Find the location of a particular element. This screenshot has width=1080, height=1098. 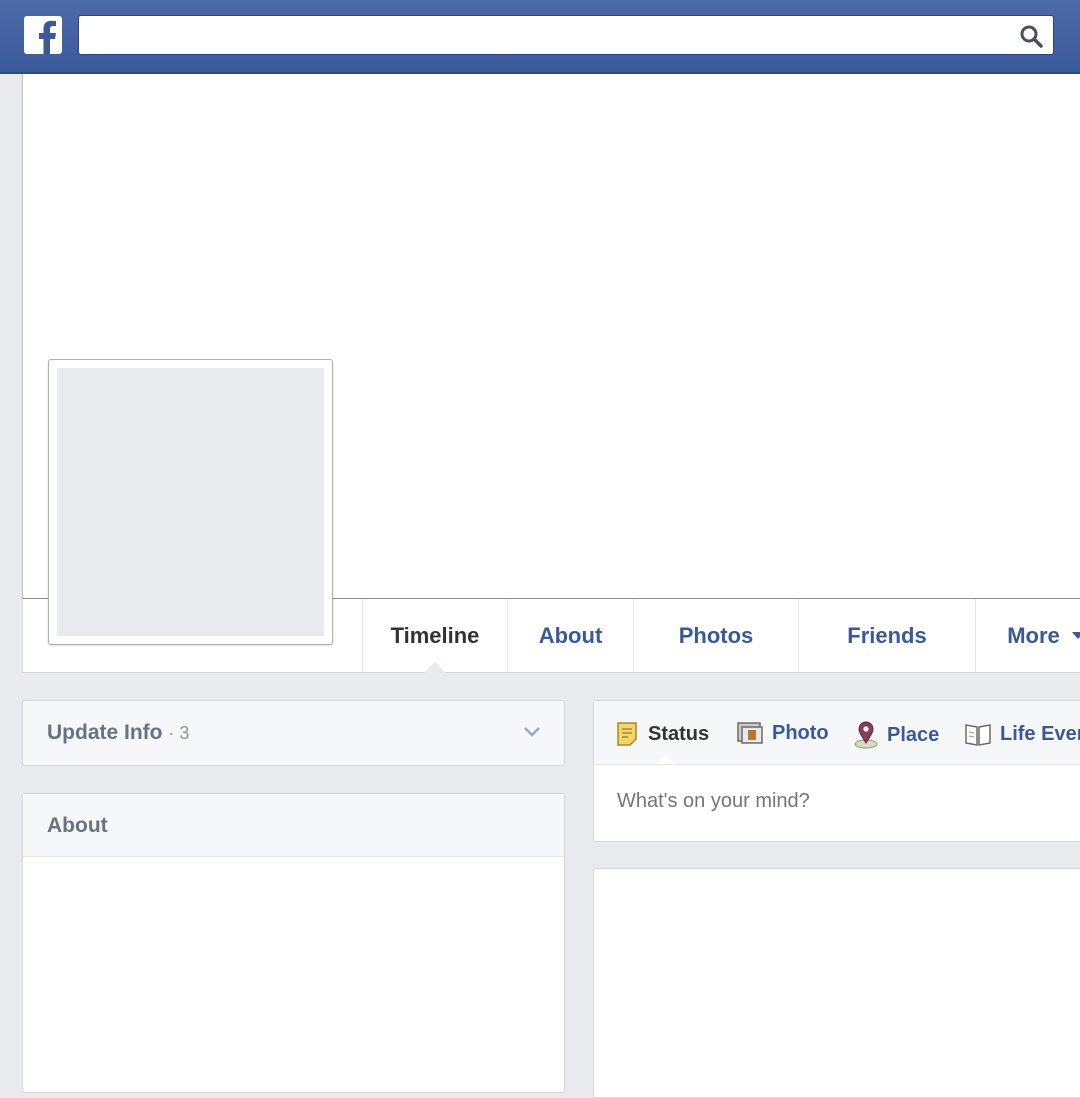

search-input is located at coordinates (541, 35).